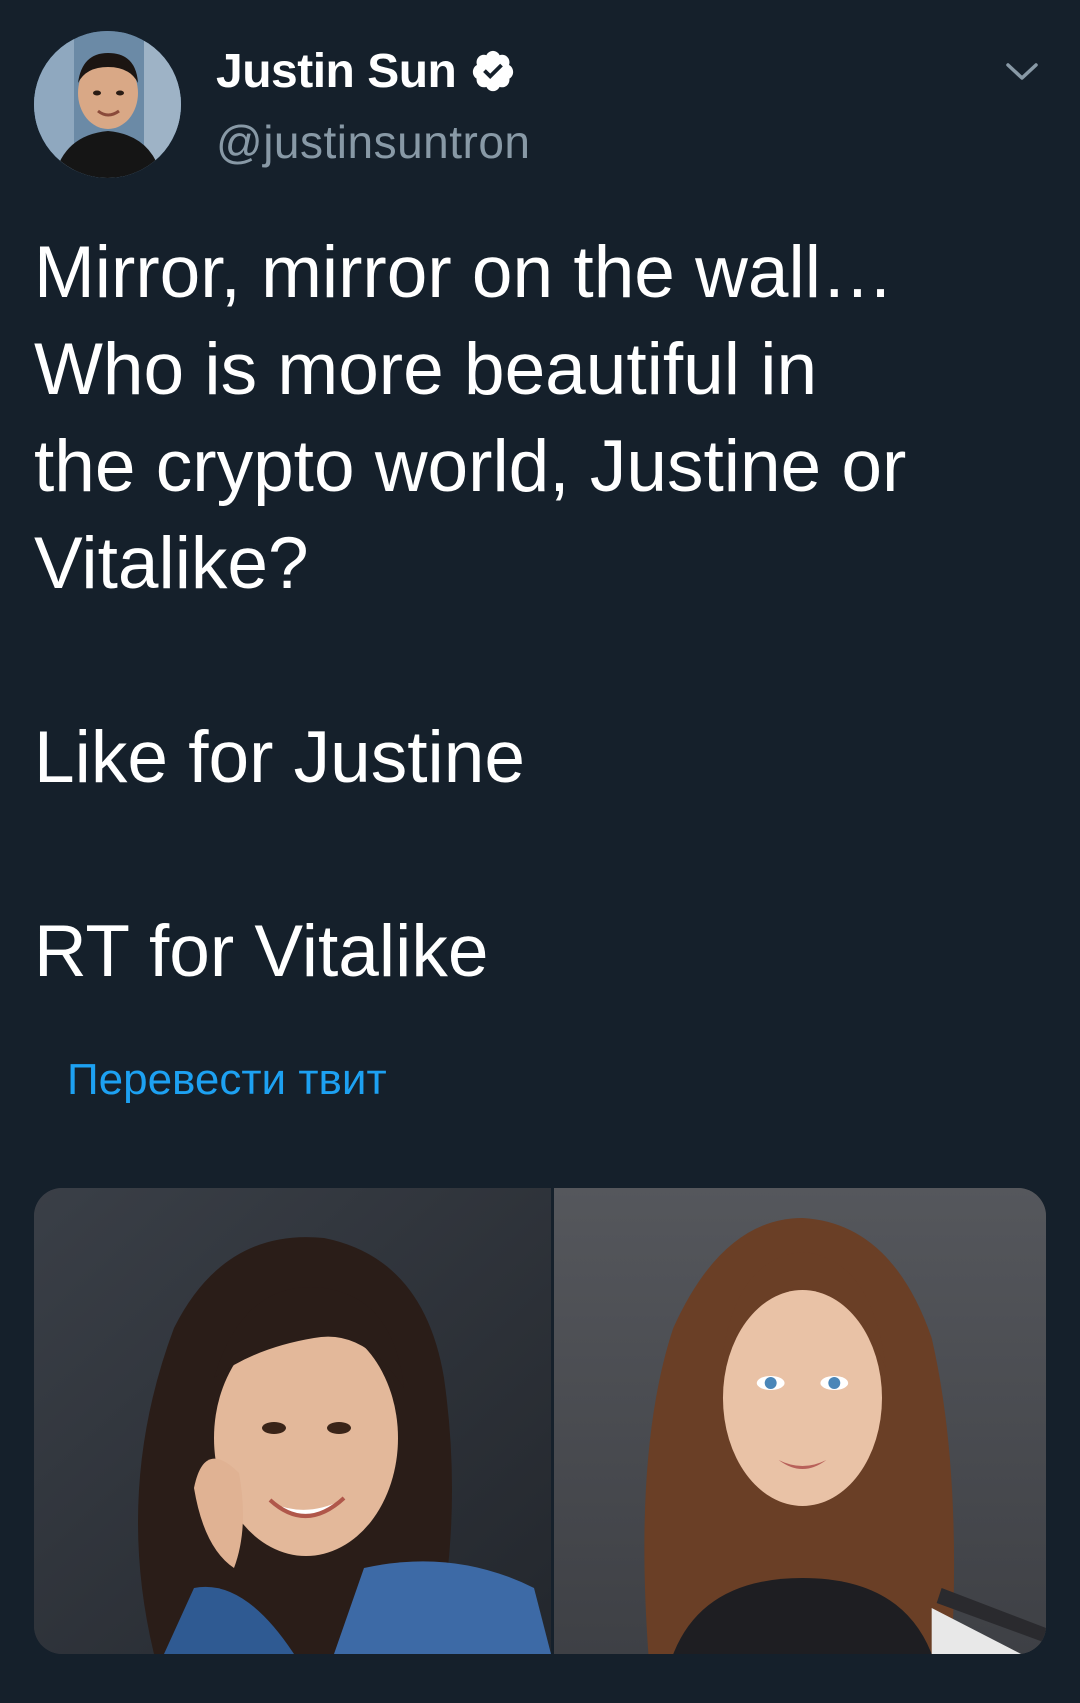  Describe the element at coordinates (373, 142) in the screenshot. I see `author-handle: @justinsuntron` at that location.